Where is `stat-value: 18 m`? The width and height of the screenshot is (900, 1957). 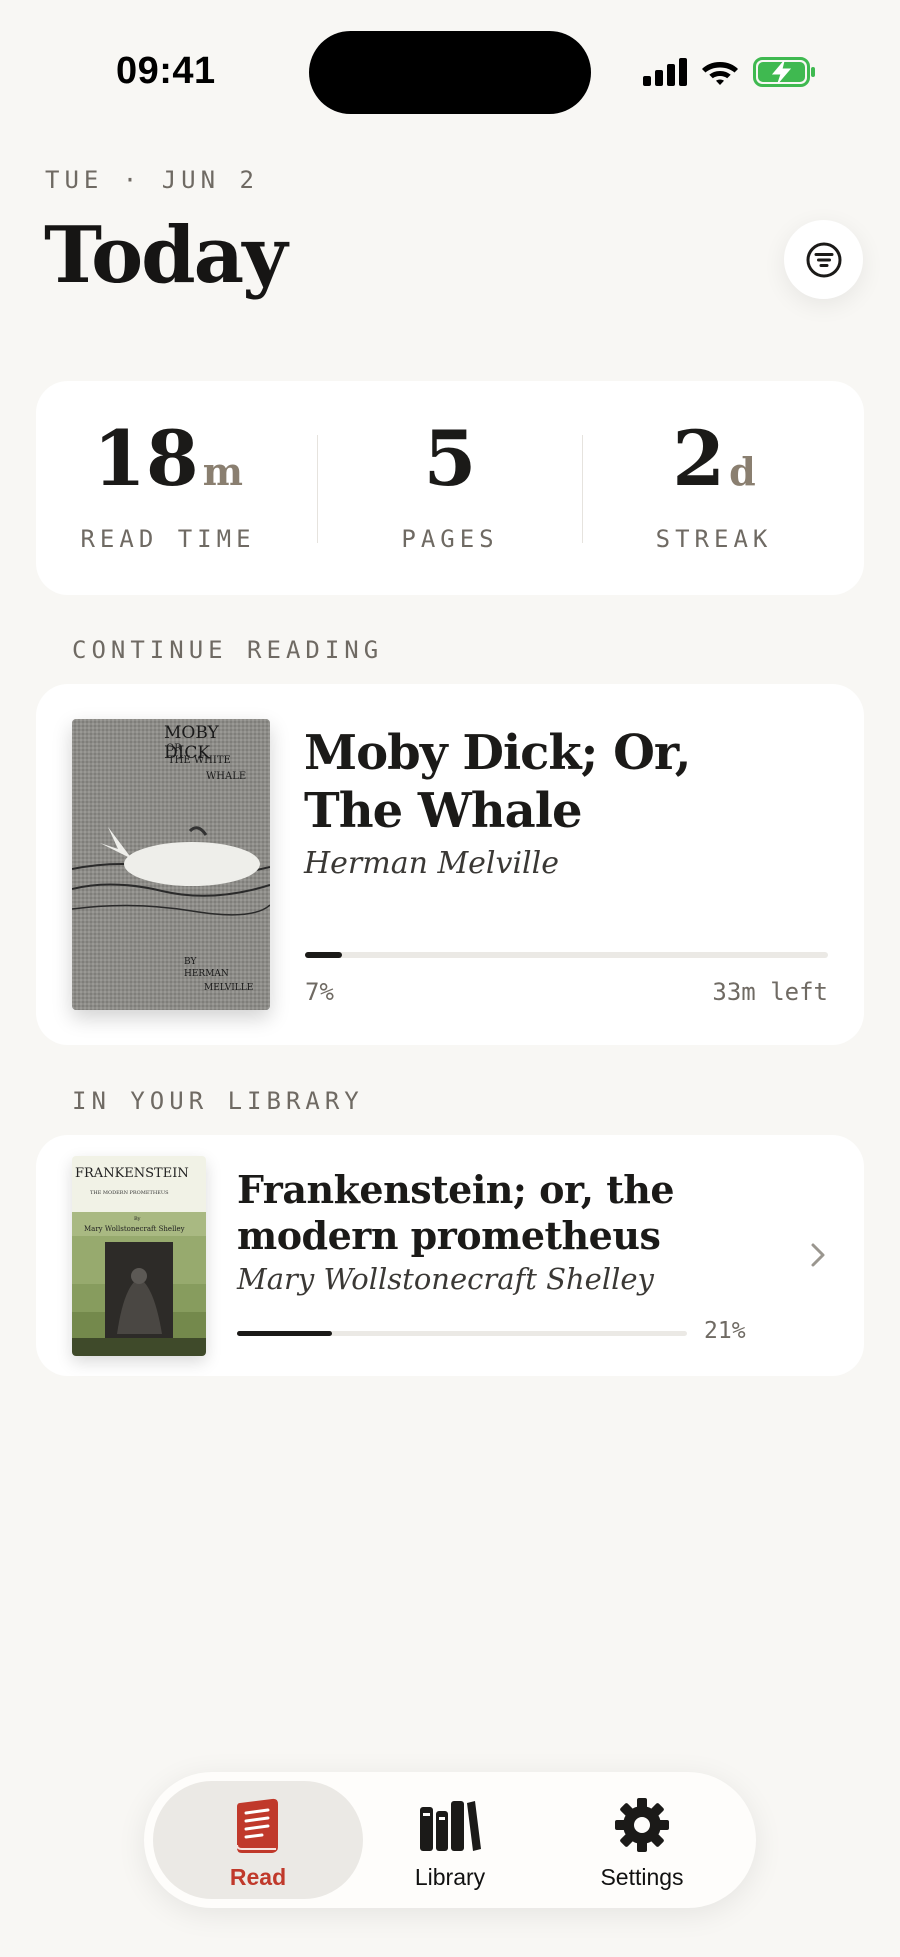
stat-value: 18 m is located at coordinates (168, 459).